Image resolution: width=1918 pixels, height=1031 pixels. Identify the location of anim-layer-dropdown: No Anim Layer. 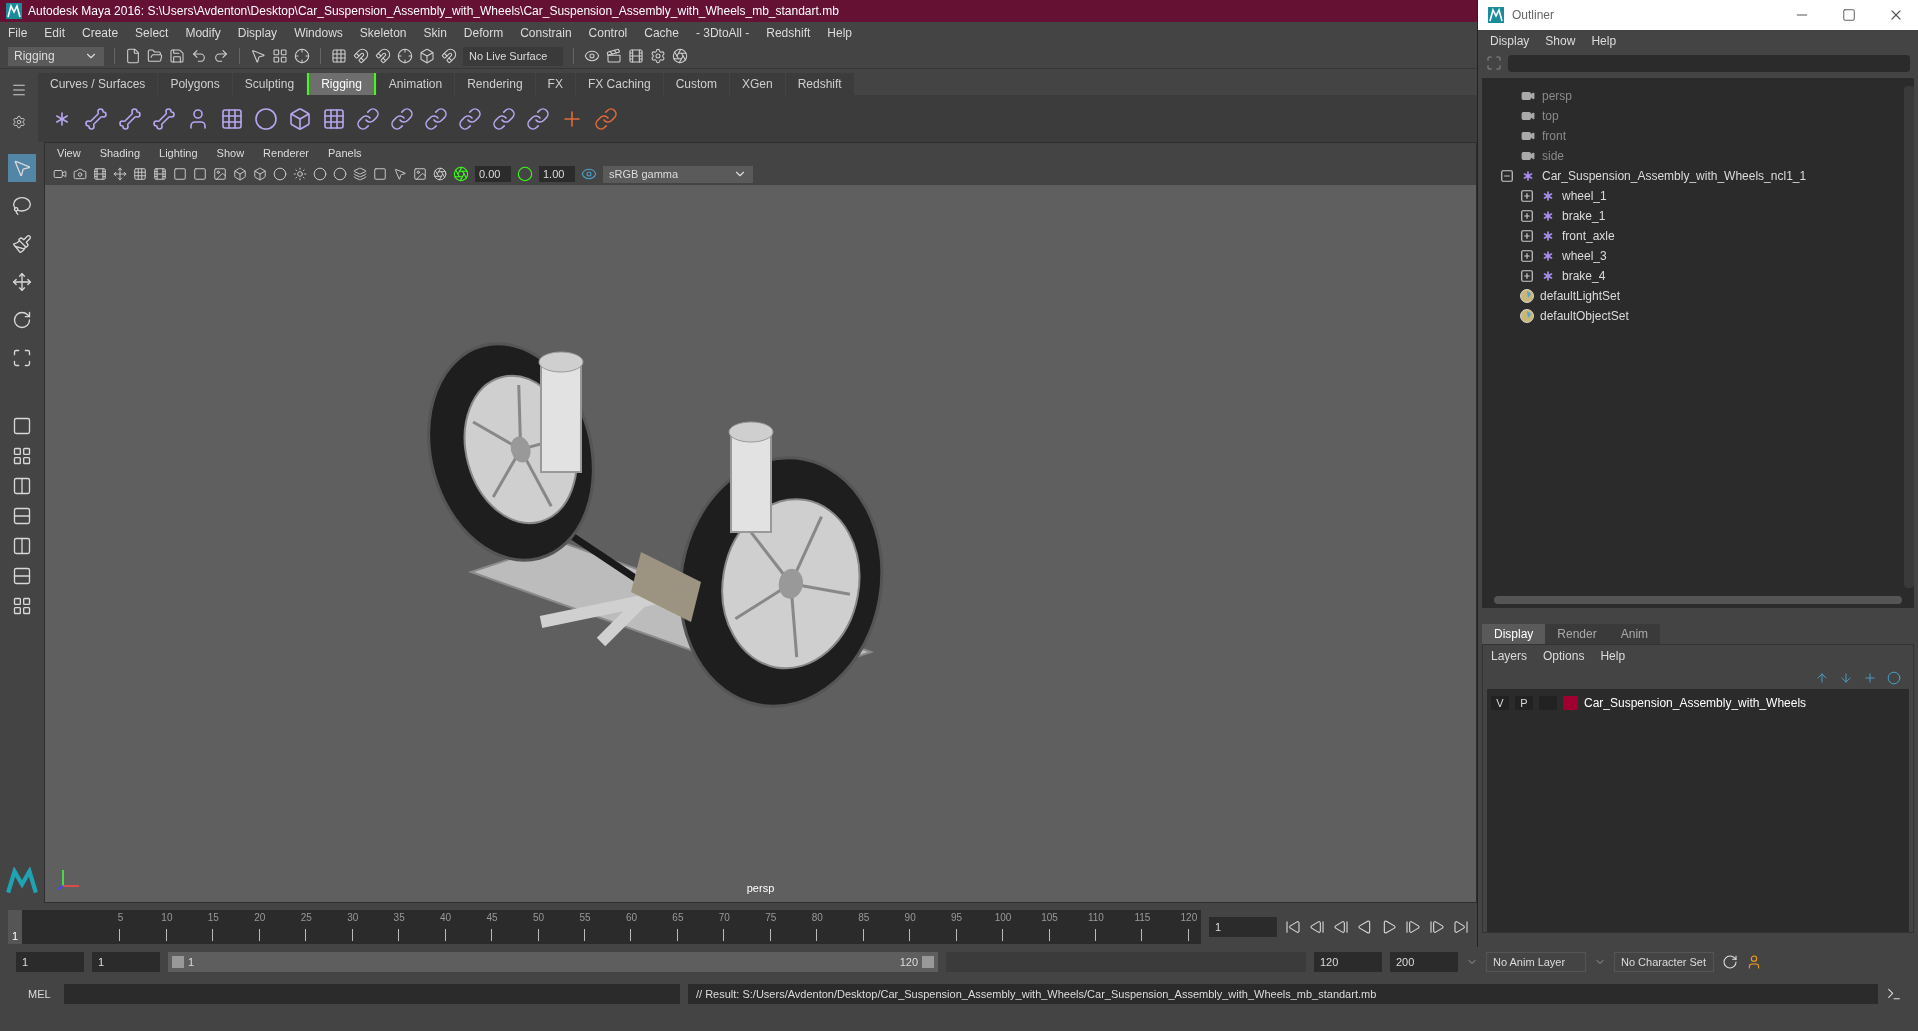
(1536, 962).